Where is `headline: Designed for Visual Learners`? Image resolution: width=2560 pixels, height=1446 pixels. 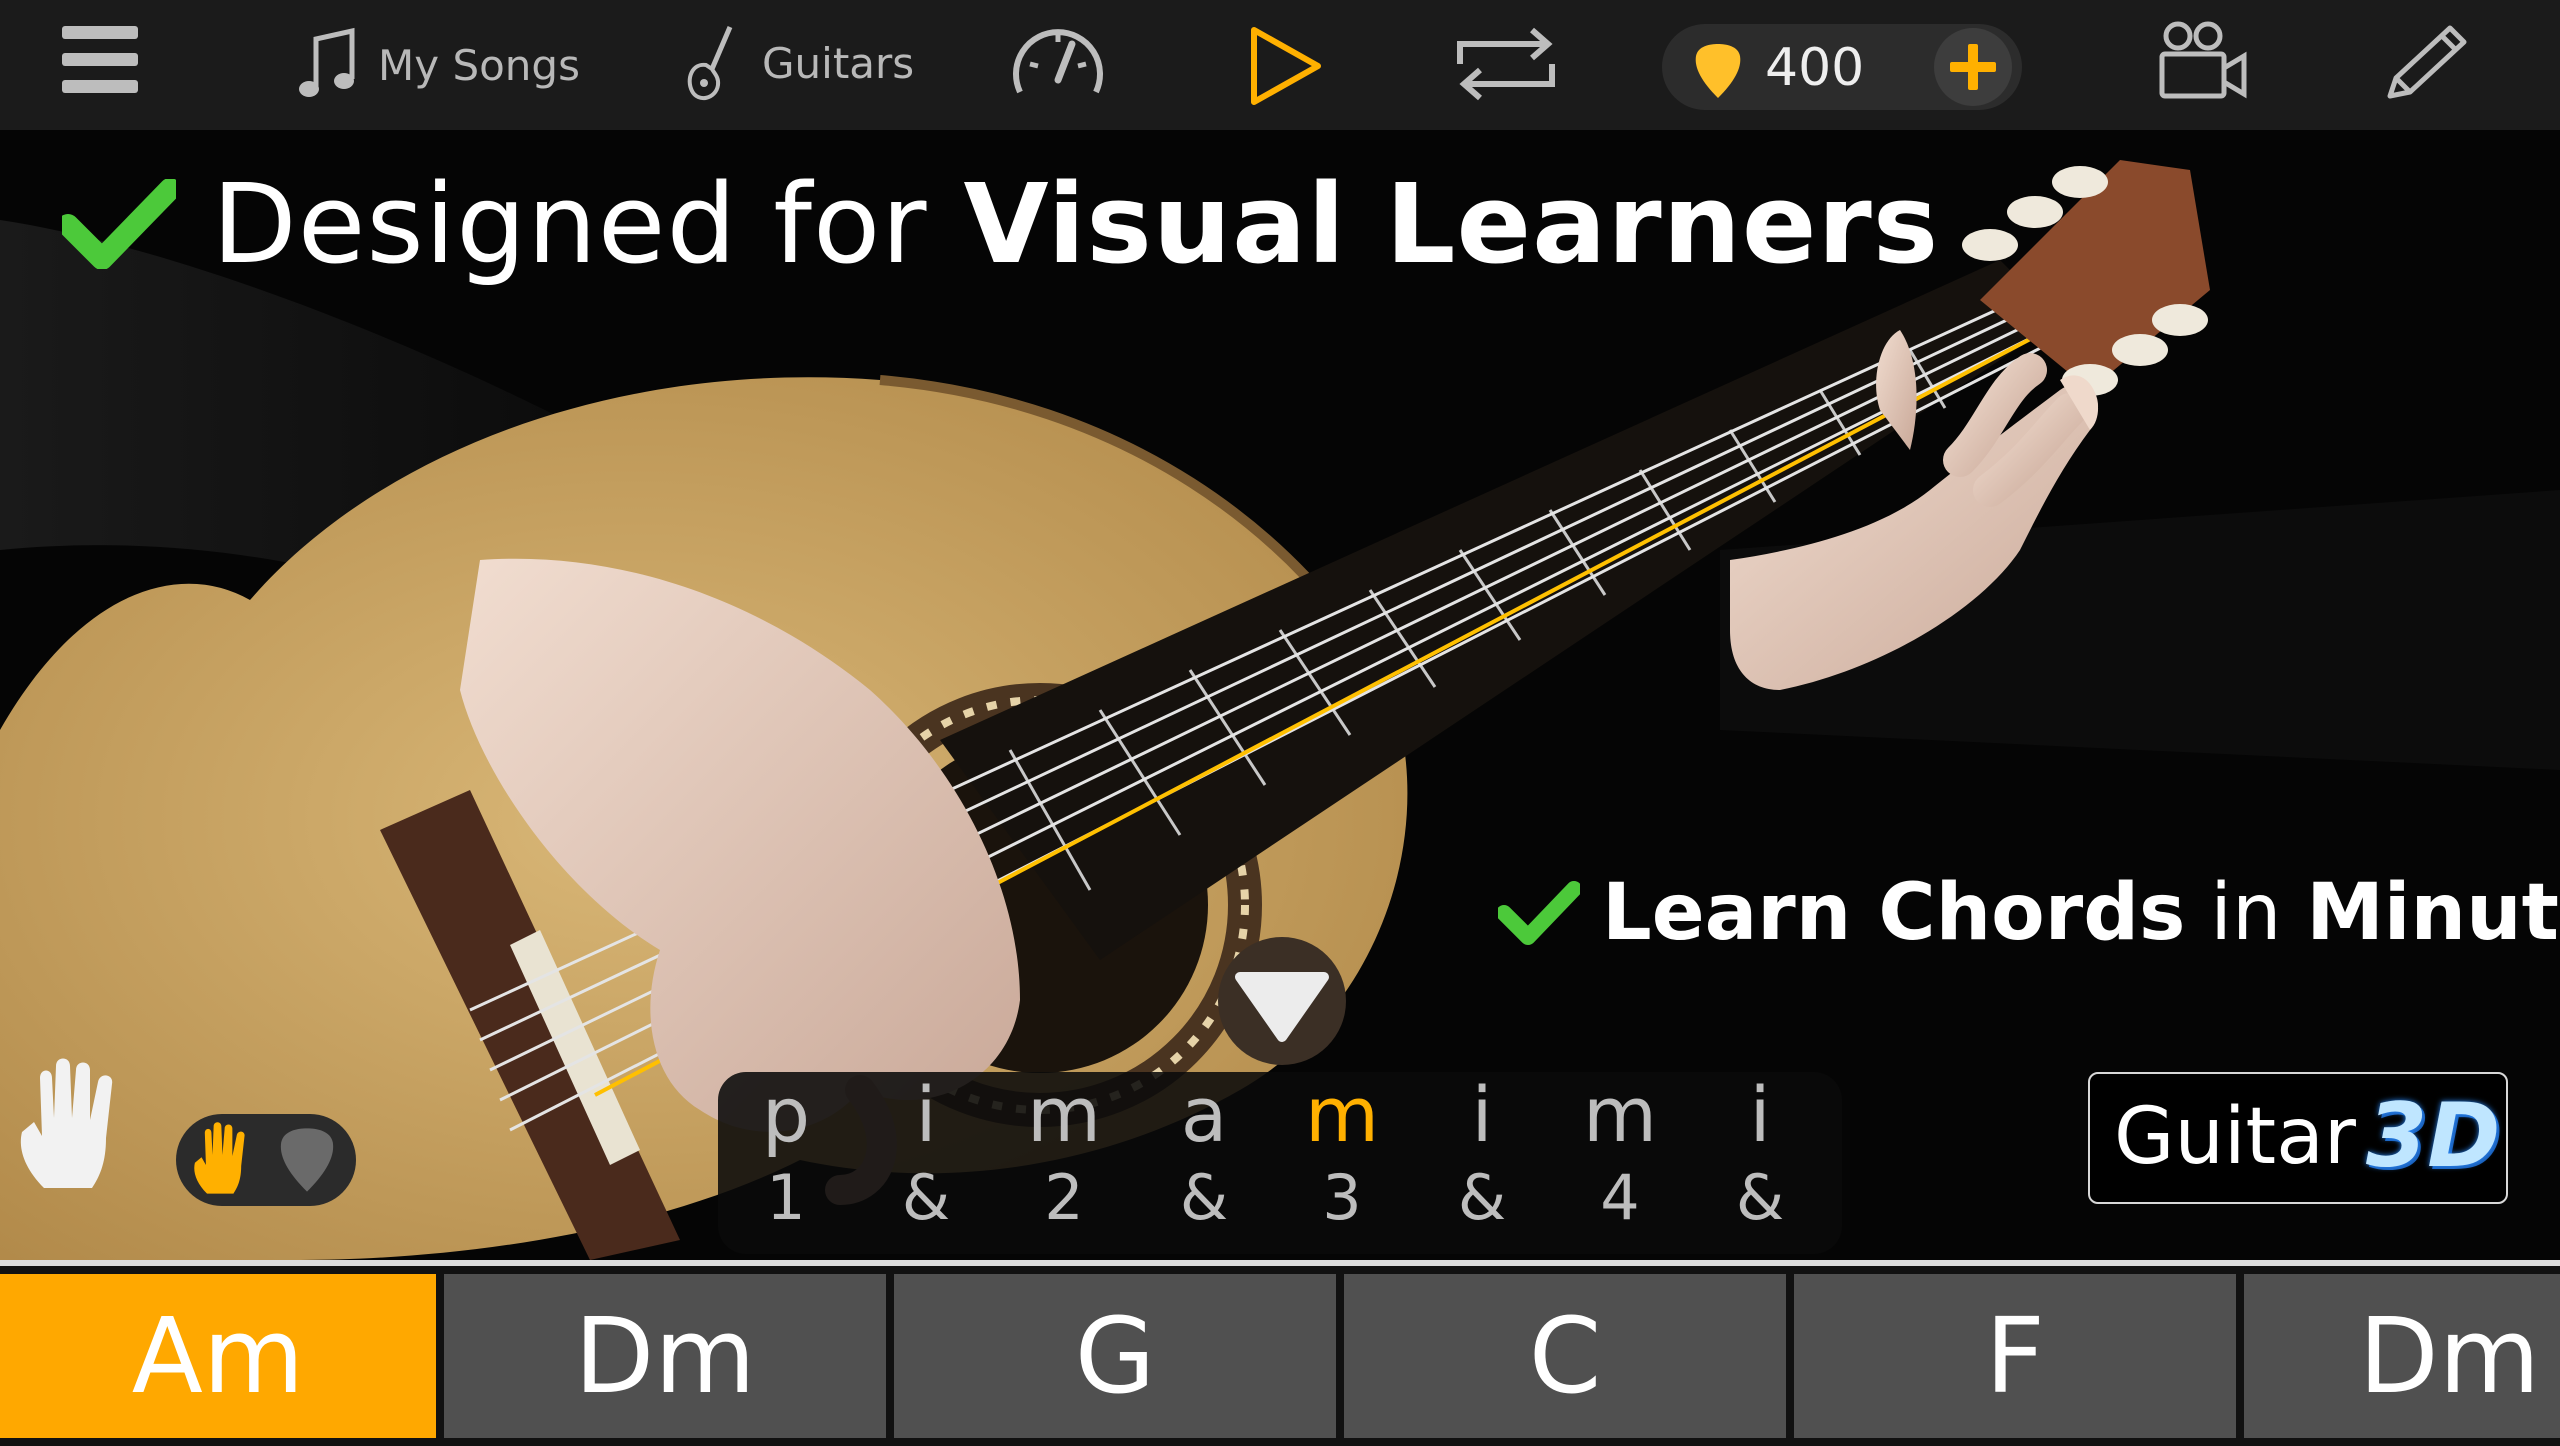 headline: Designed for Visual Learners is located at coordinates (1000, 224).